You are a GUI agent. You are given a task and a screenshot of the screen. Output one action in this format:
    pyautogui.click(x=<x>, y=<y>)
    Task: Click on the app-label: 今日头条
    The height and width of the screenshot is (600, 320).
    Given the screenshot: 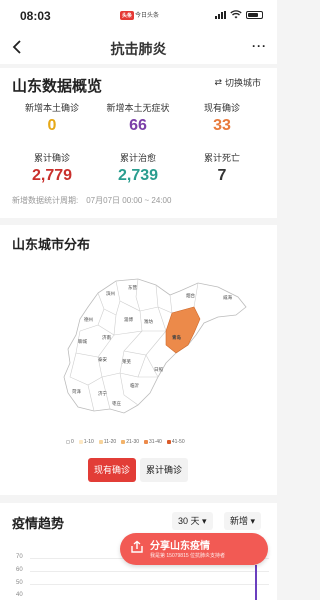 What is the action you would take?
    pyautogui.click(x=147, y=16)
    